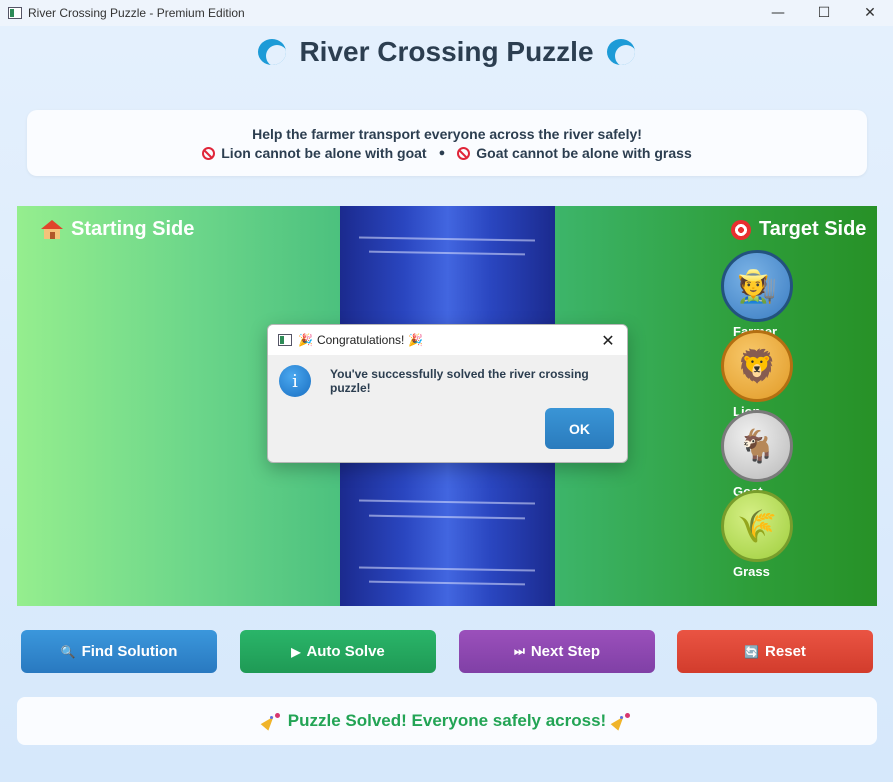 The image size is (893, 782). I want to click on play-icon: ▶, so click(296, 651).